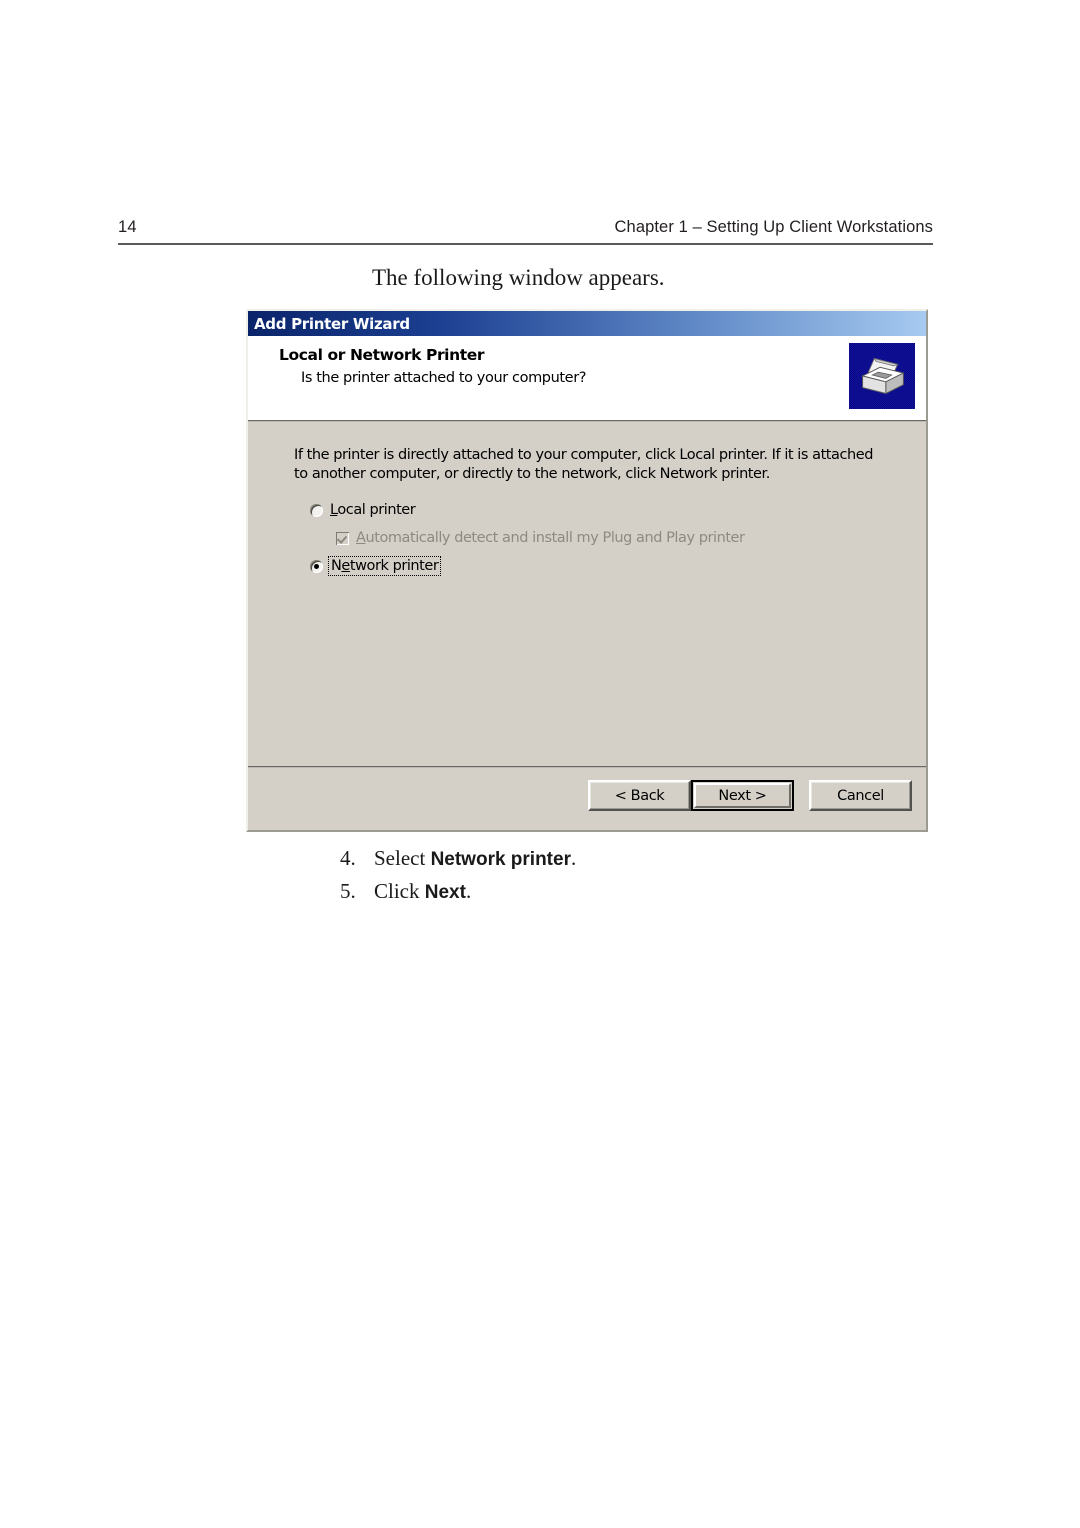  I want to click on next-button: Next >, so click(742, 795).